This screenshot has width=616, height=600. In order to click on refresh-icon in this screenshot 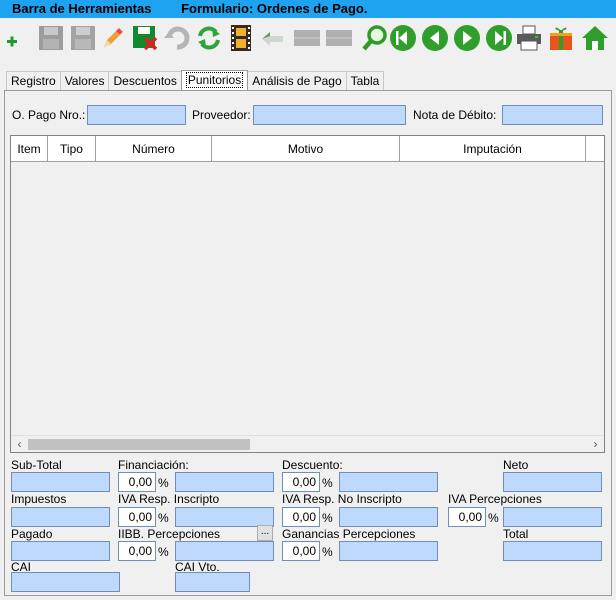, I will do `click(209, 38)`.